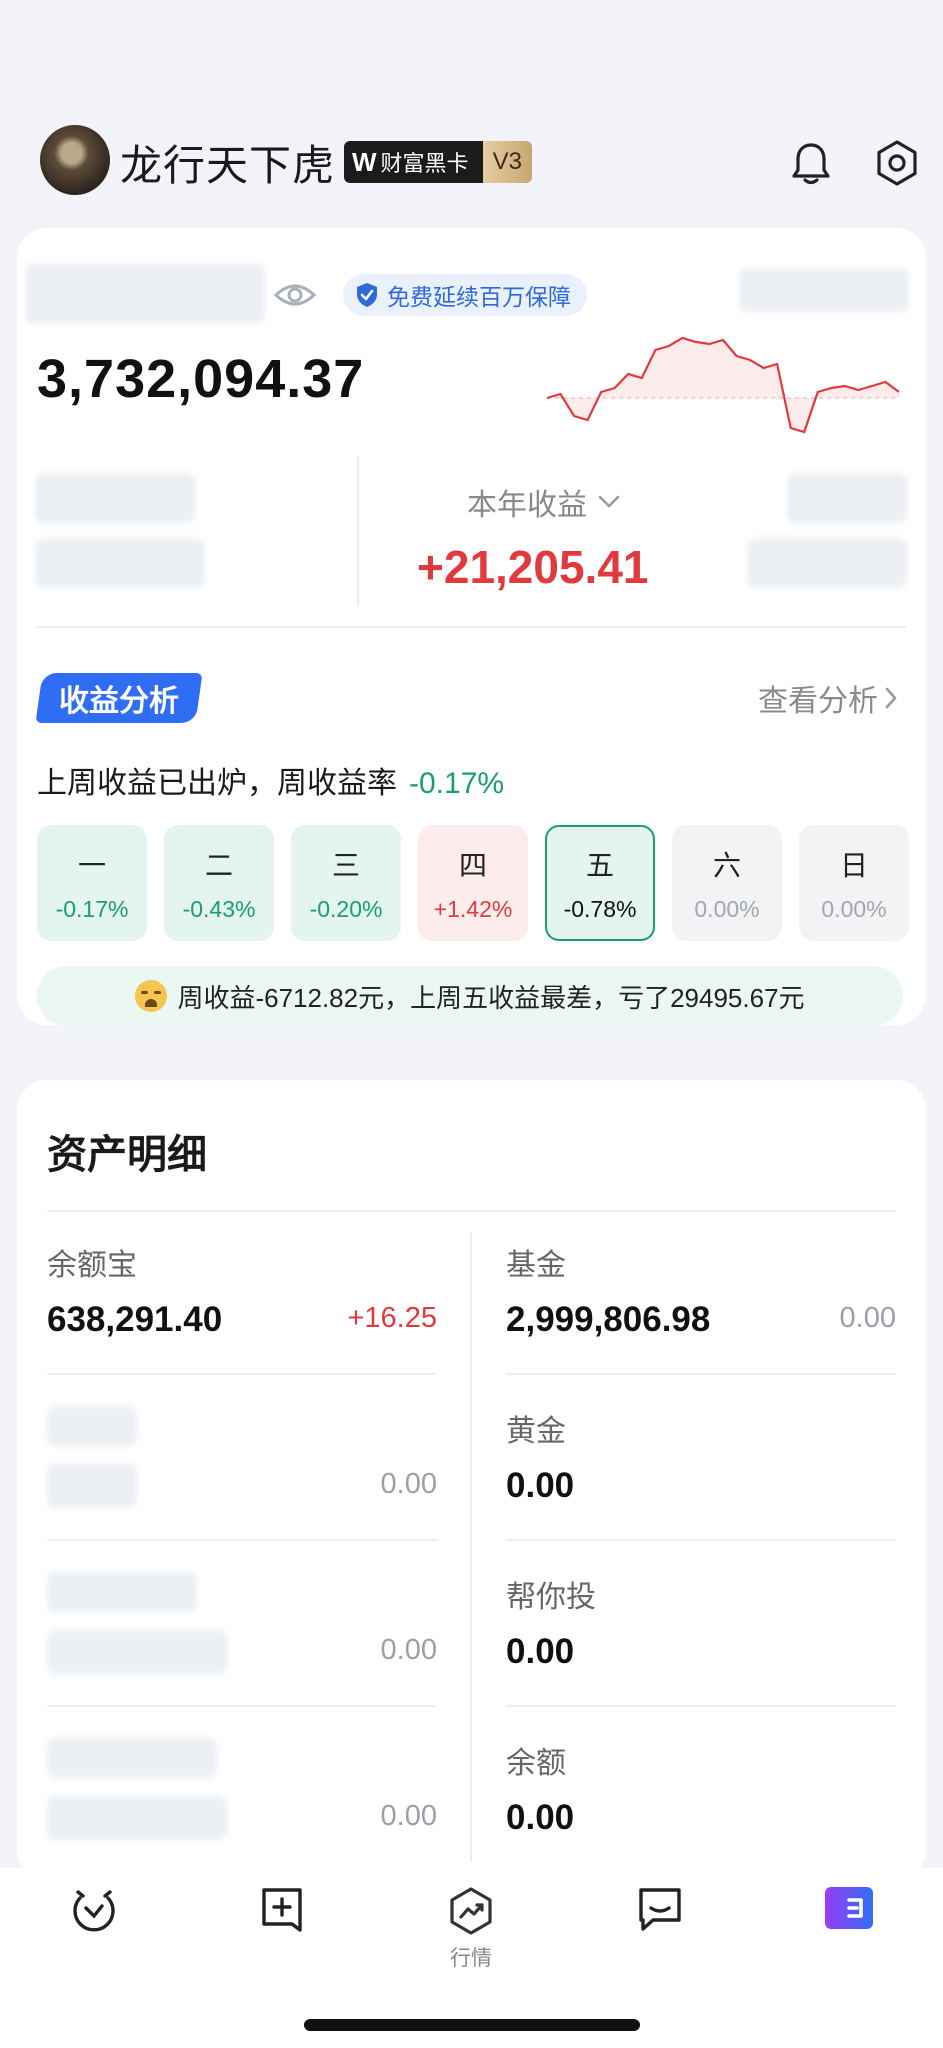 The width and height of the screenshot is (943, 2048). What do you see at coordinates (818, 701) in the screenshot?
I see `view-analysis-label: 查看分析` at bounding box center [818, 701].